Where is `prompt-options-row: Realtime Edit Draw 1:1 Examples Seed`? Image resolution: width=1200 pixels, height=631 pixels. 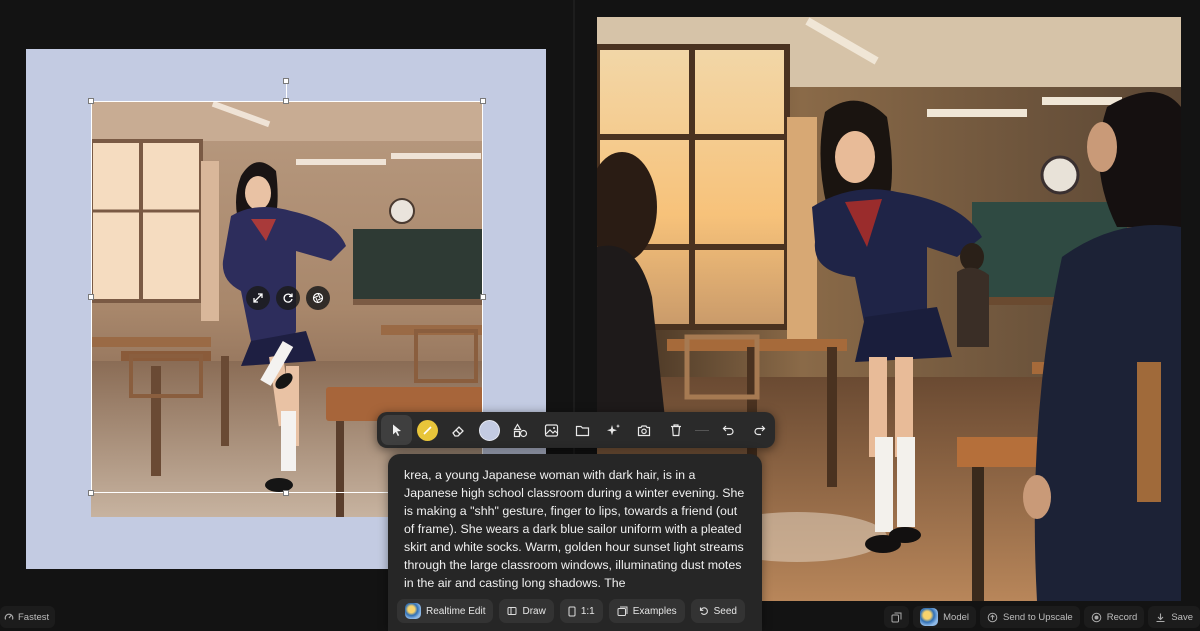
prompt-options-row: Realtime Edit Draw 1:1 Examples Seed is located at coordinates (571, 611).